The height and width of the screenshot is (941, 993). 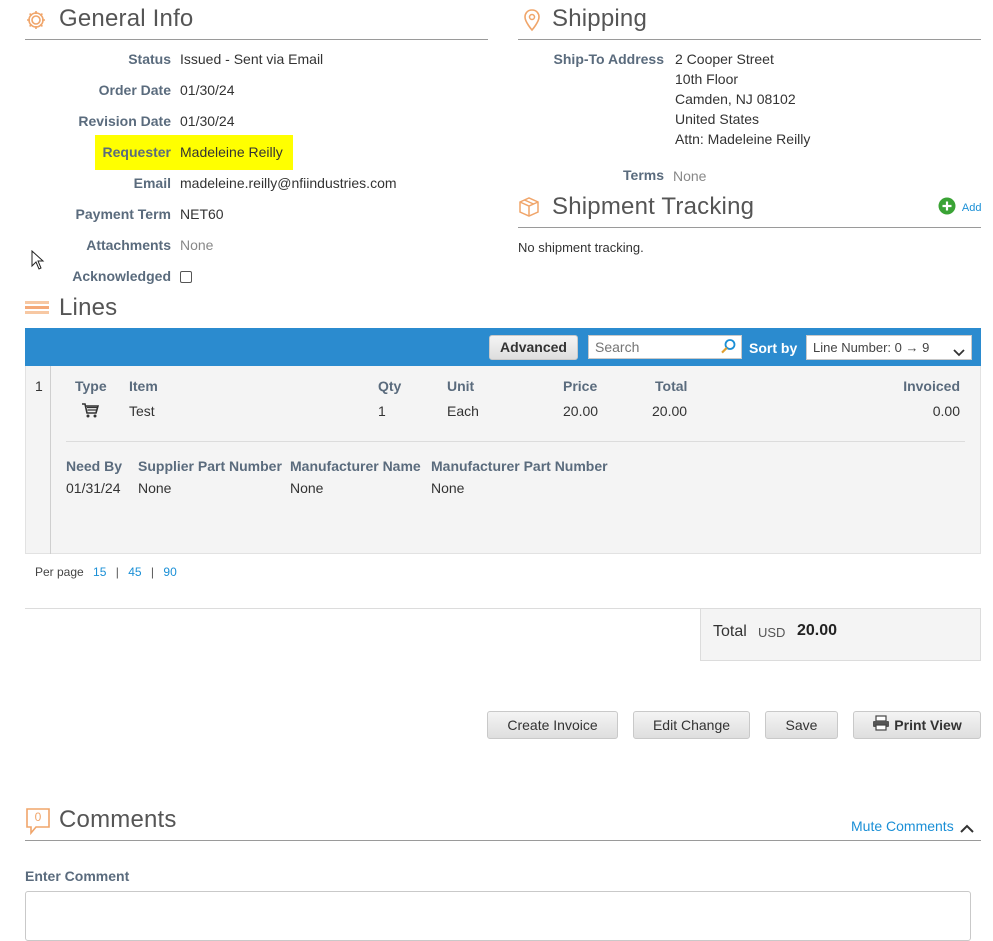 I want to click on order-date-label: Order Date, so click(x=134, y=90).